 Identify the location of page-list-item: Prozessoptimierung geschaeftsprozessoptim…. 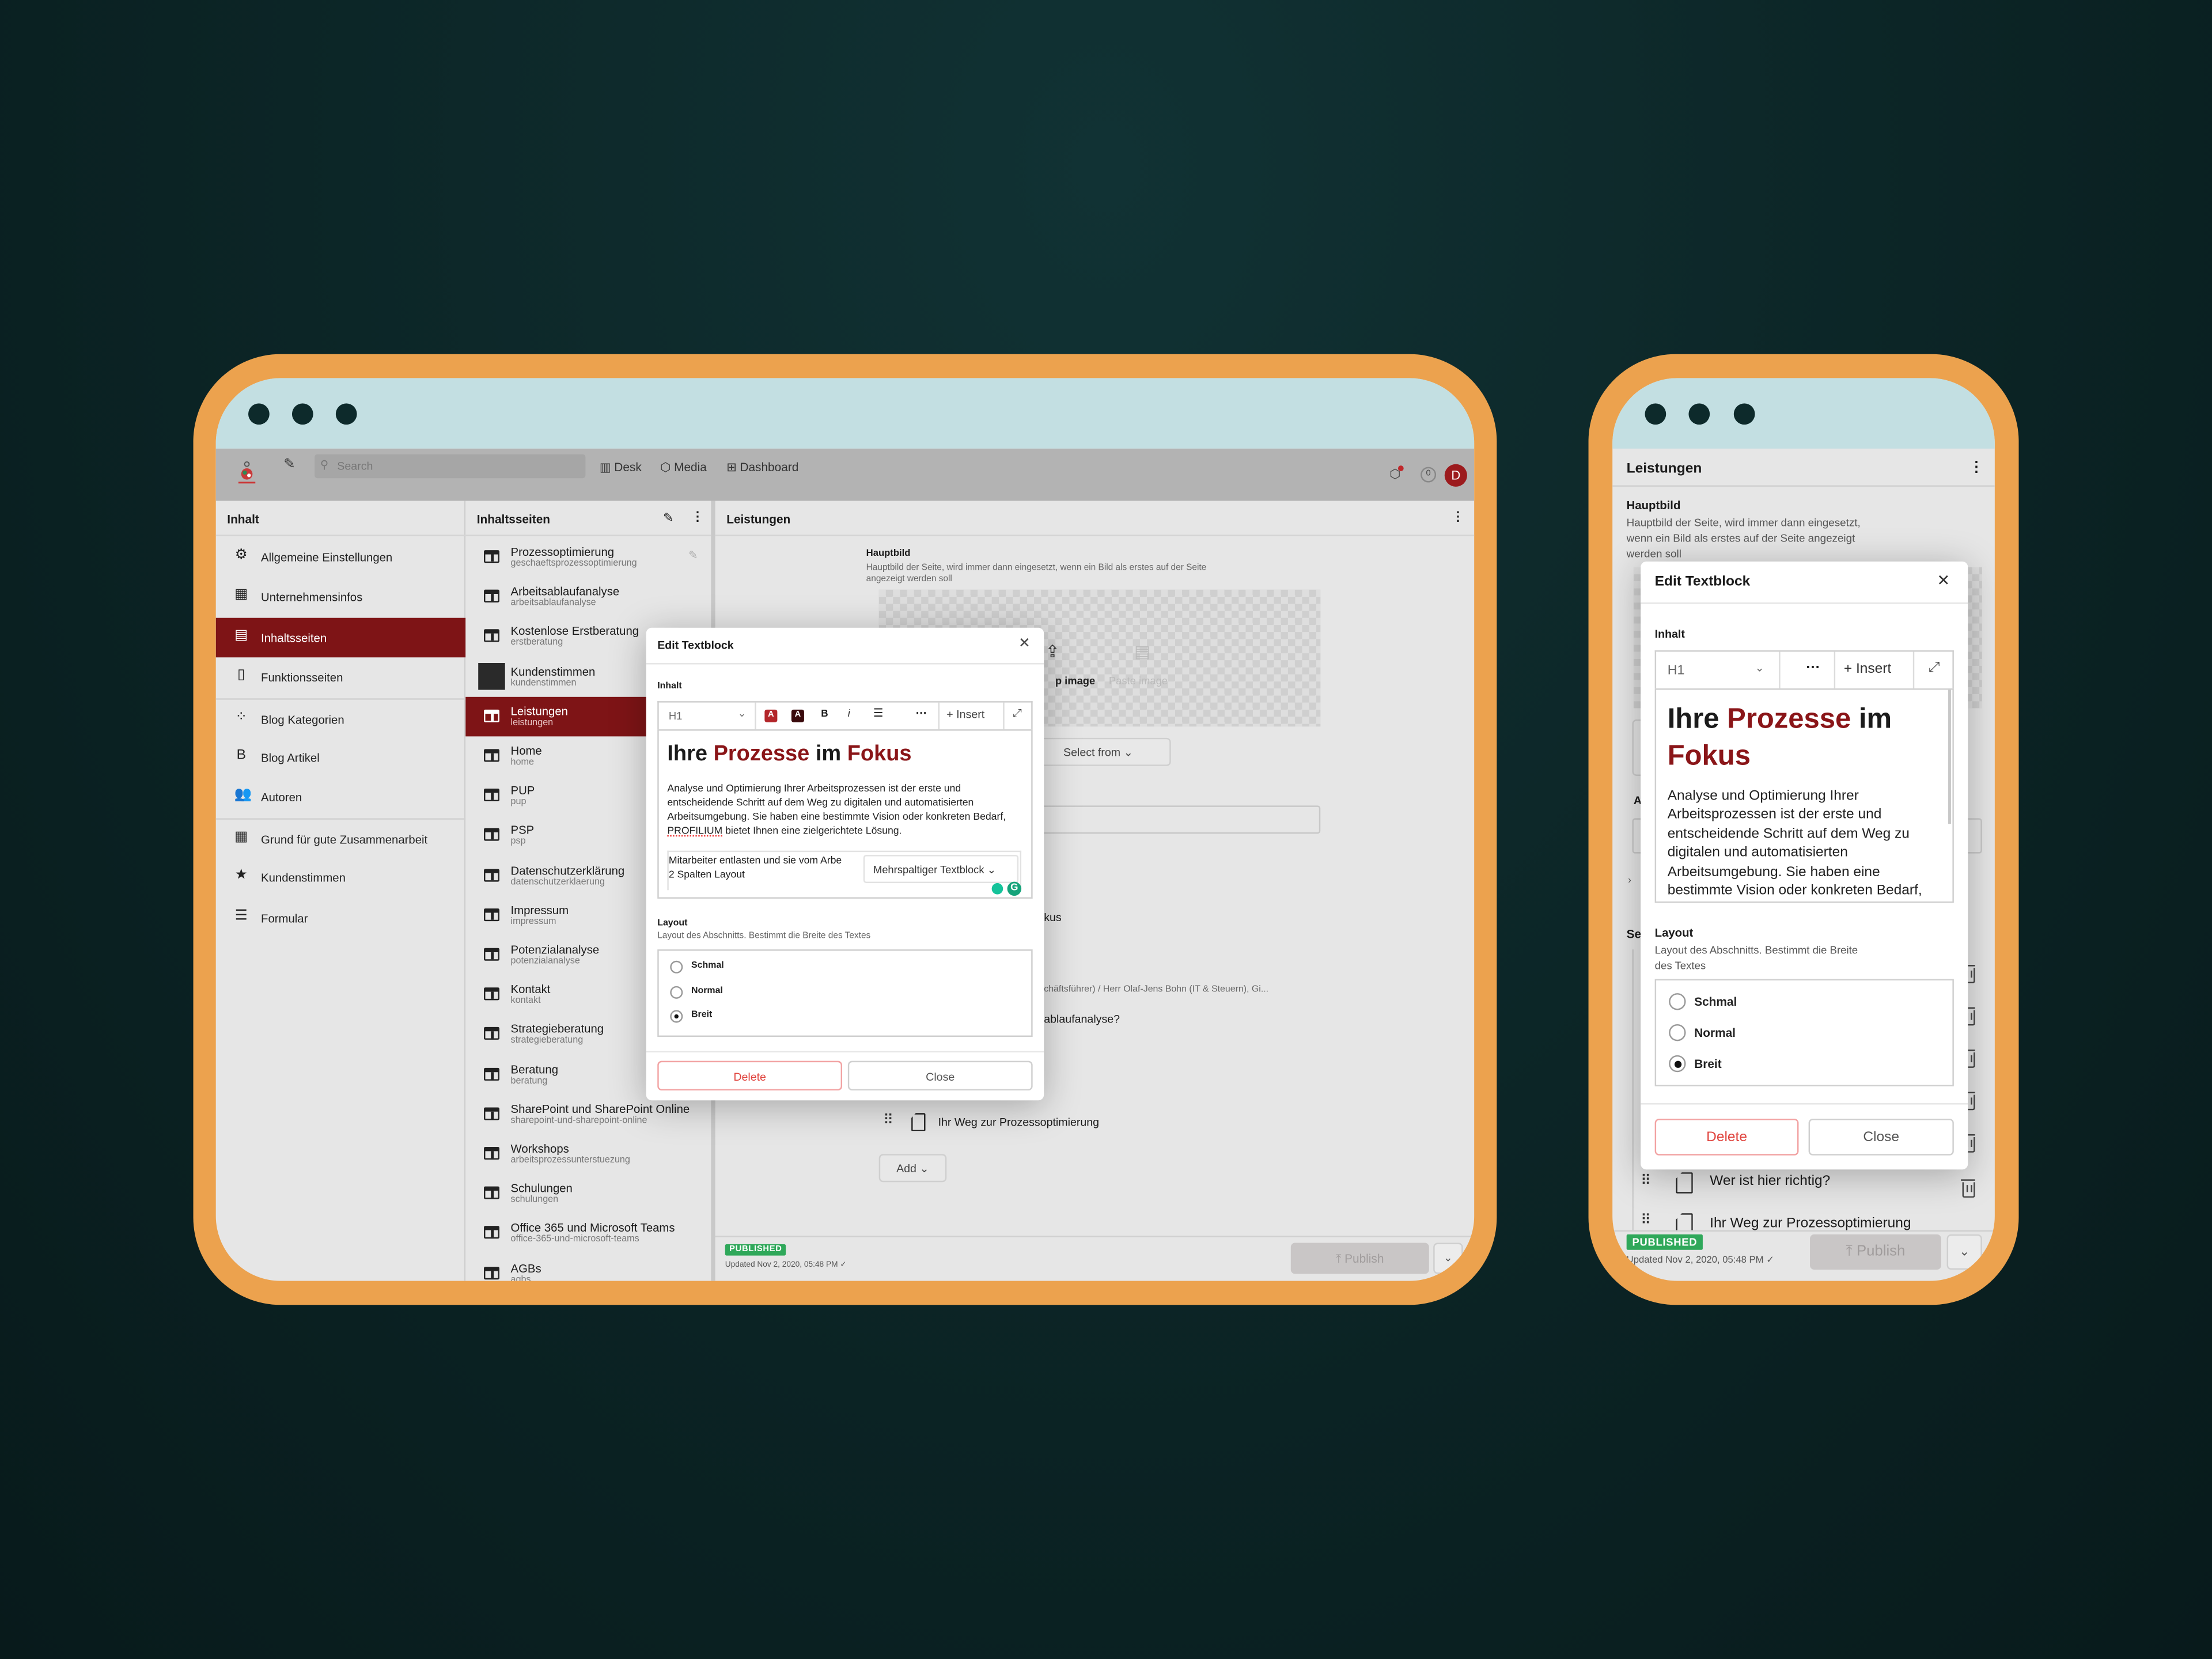
(588, 557).